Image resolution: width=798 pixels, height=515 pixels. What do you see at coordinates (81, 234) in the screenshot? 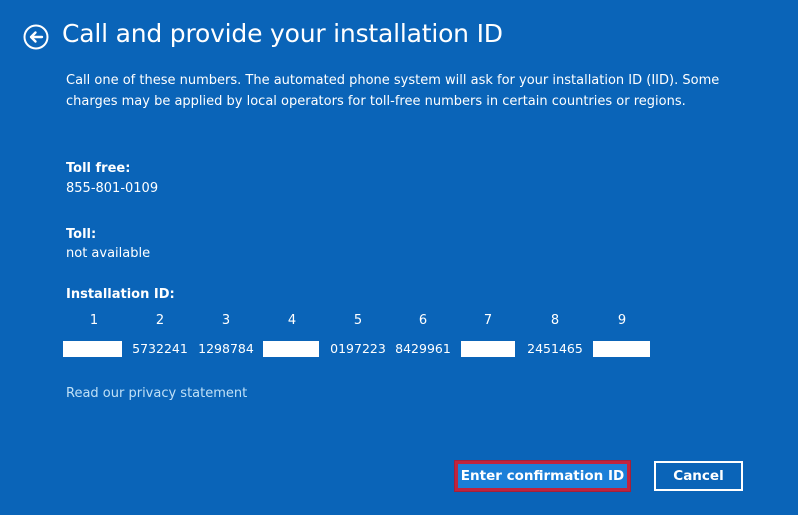
I see `toll-label: Toll:` at bounding box center [81, 234].